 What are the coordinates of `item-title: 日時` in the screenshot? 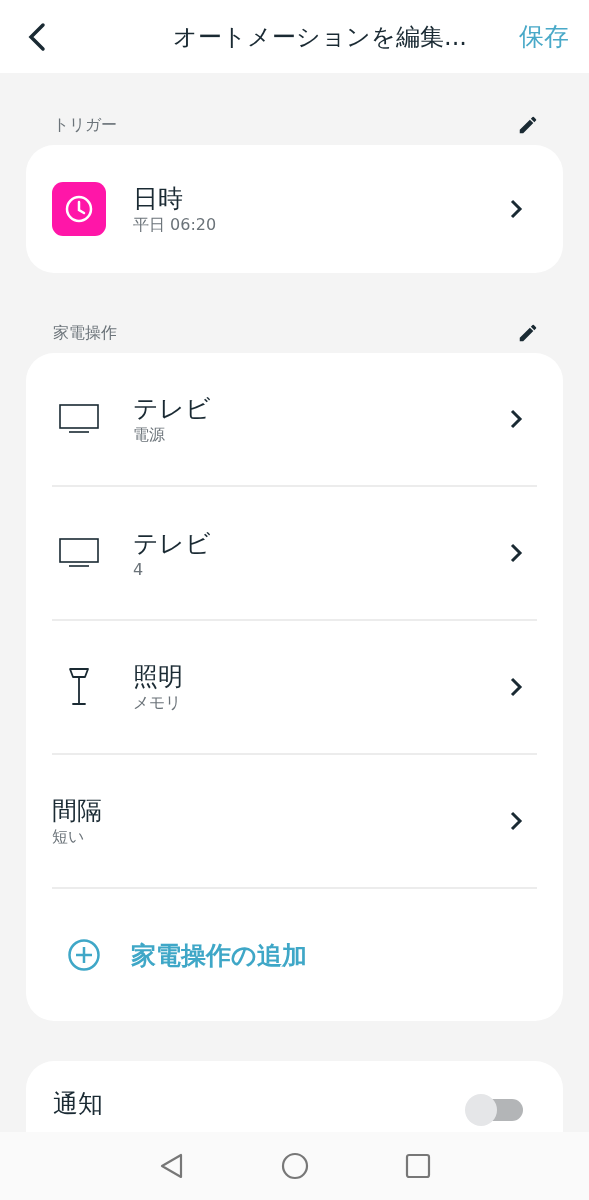 It's located at (158, 198).